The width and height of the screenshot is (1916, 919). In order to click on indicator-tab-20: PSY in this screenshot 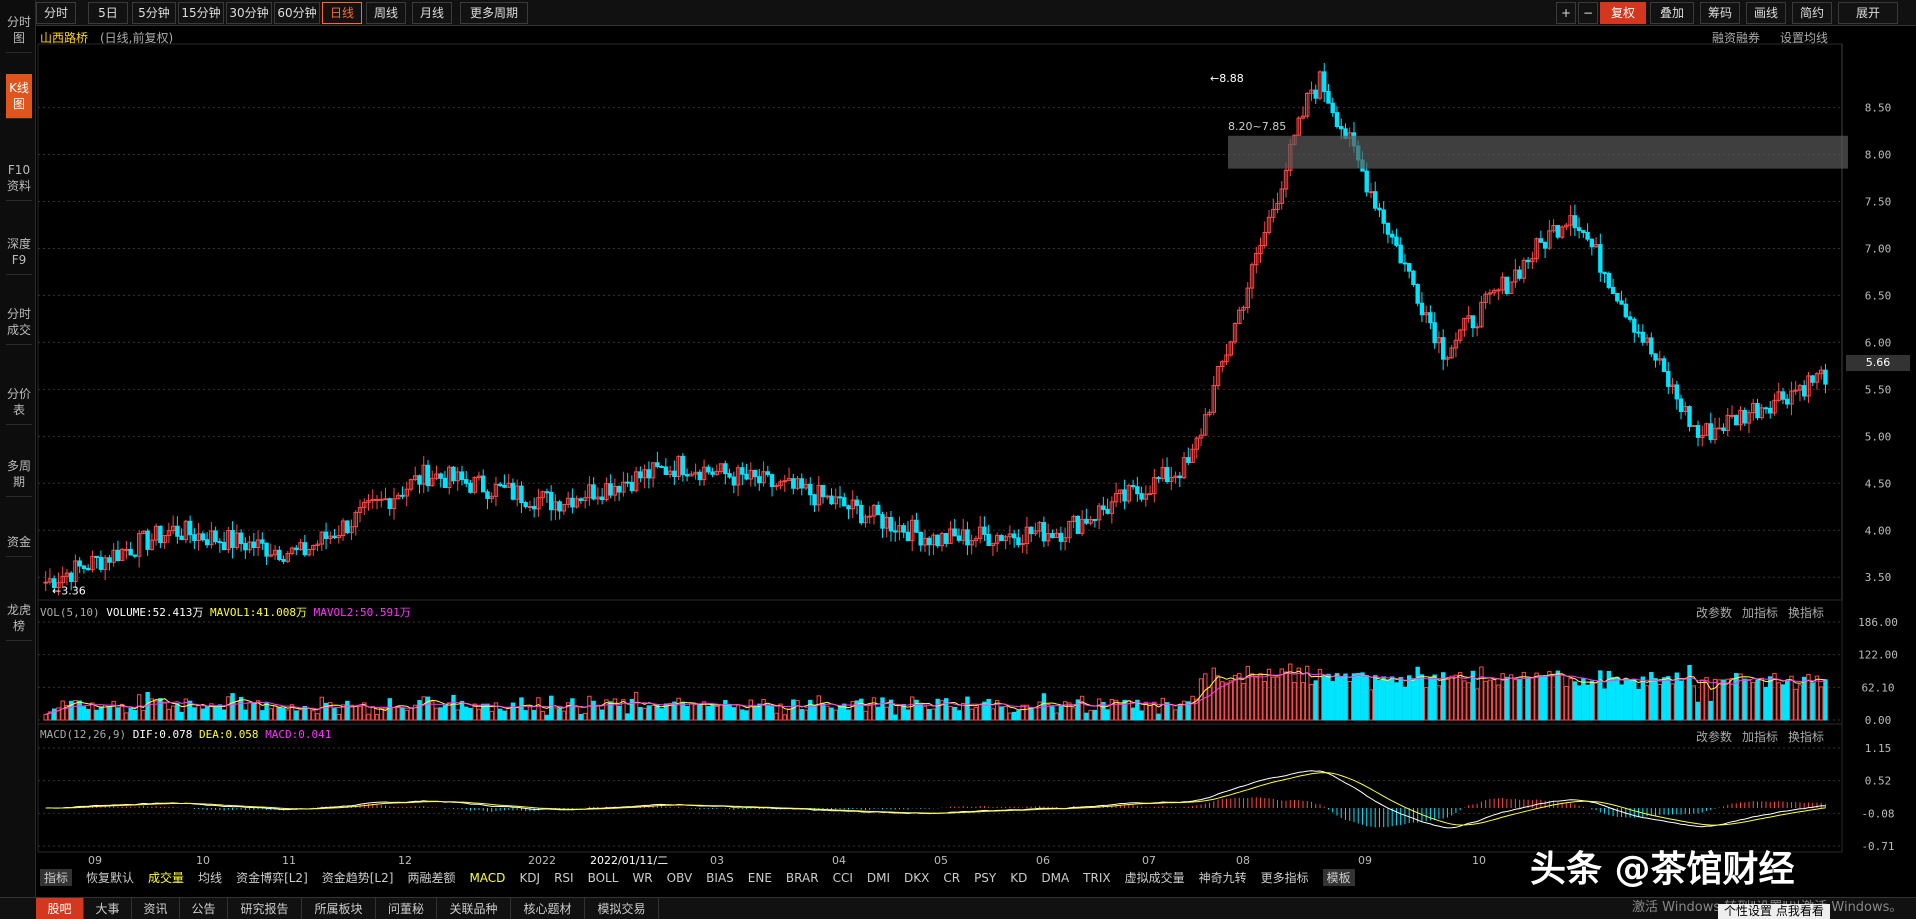, I will do `click(985, 878)`.